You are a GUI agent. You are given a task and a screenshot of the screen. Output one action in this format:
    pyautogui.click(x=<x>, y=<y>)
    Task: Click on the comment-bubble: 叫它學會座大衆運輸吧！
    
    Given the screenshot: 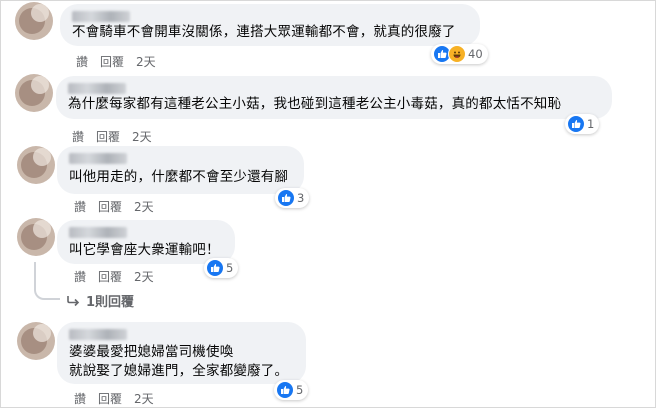 What is the action you would take?
    pyautogui.click(x=146, y=242)
    